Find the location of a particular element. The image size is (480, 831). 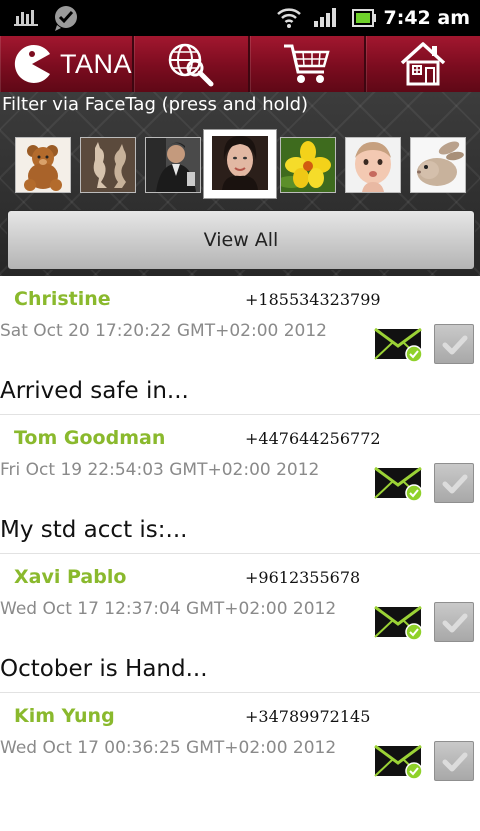

message-date: Fri Oct 19 22:54:03 GMT+02:00 2012 is located at coordinates (160, 470).